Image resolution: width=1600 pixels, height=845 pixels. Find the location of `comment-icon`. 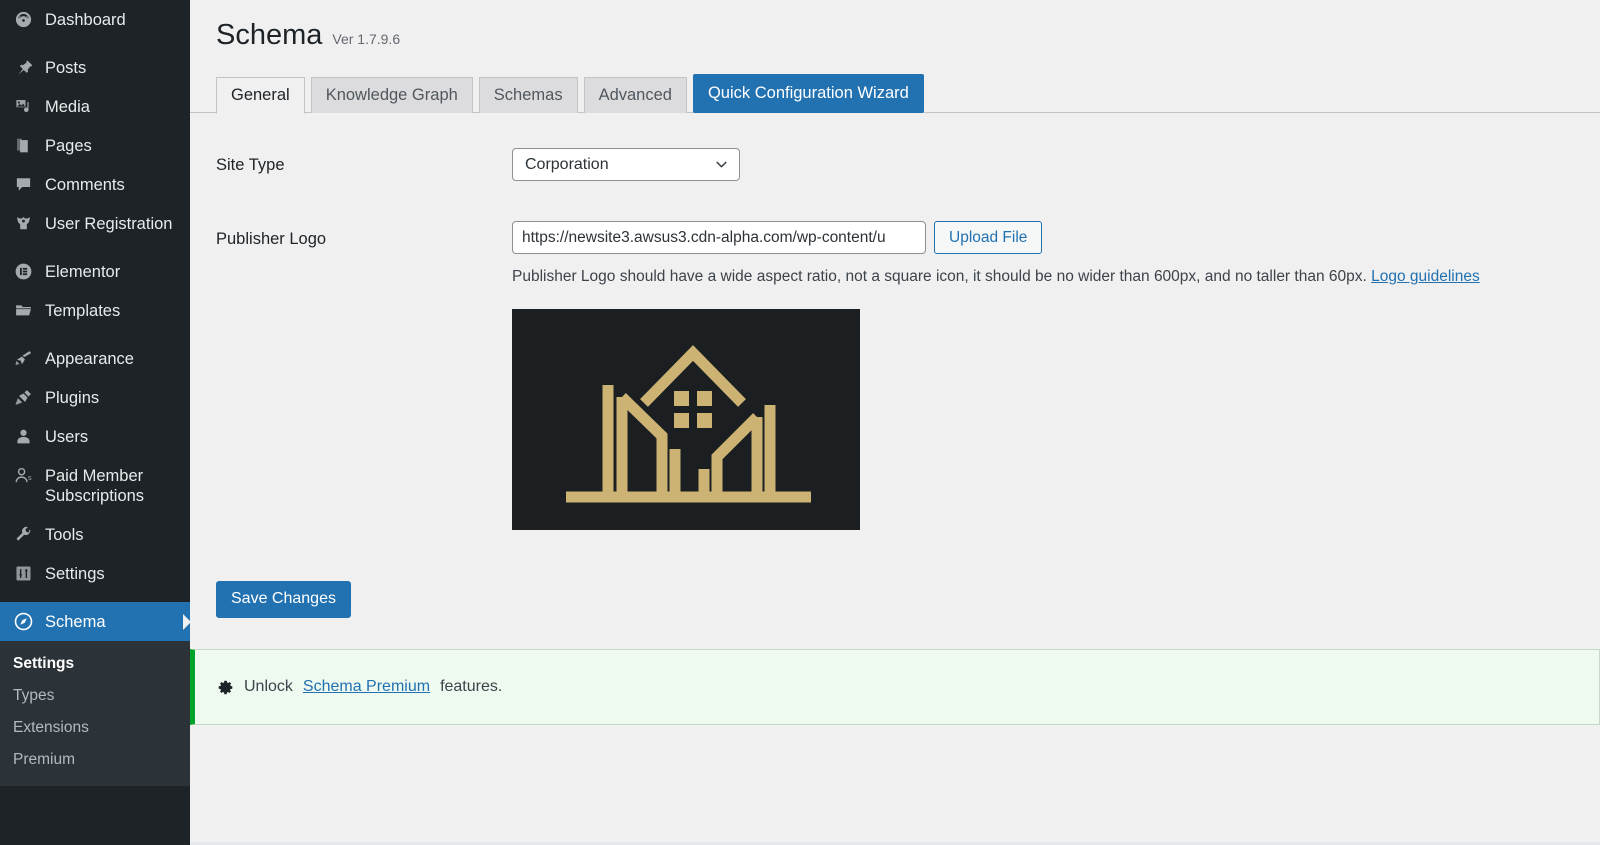

comment-icon is located at coordinates (23, 184).